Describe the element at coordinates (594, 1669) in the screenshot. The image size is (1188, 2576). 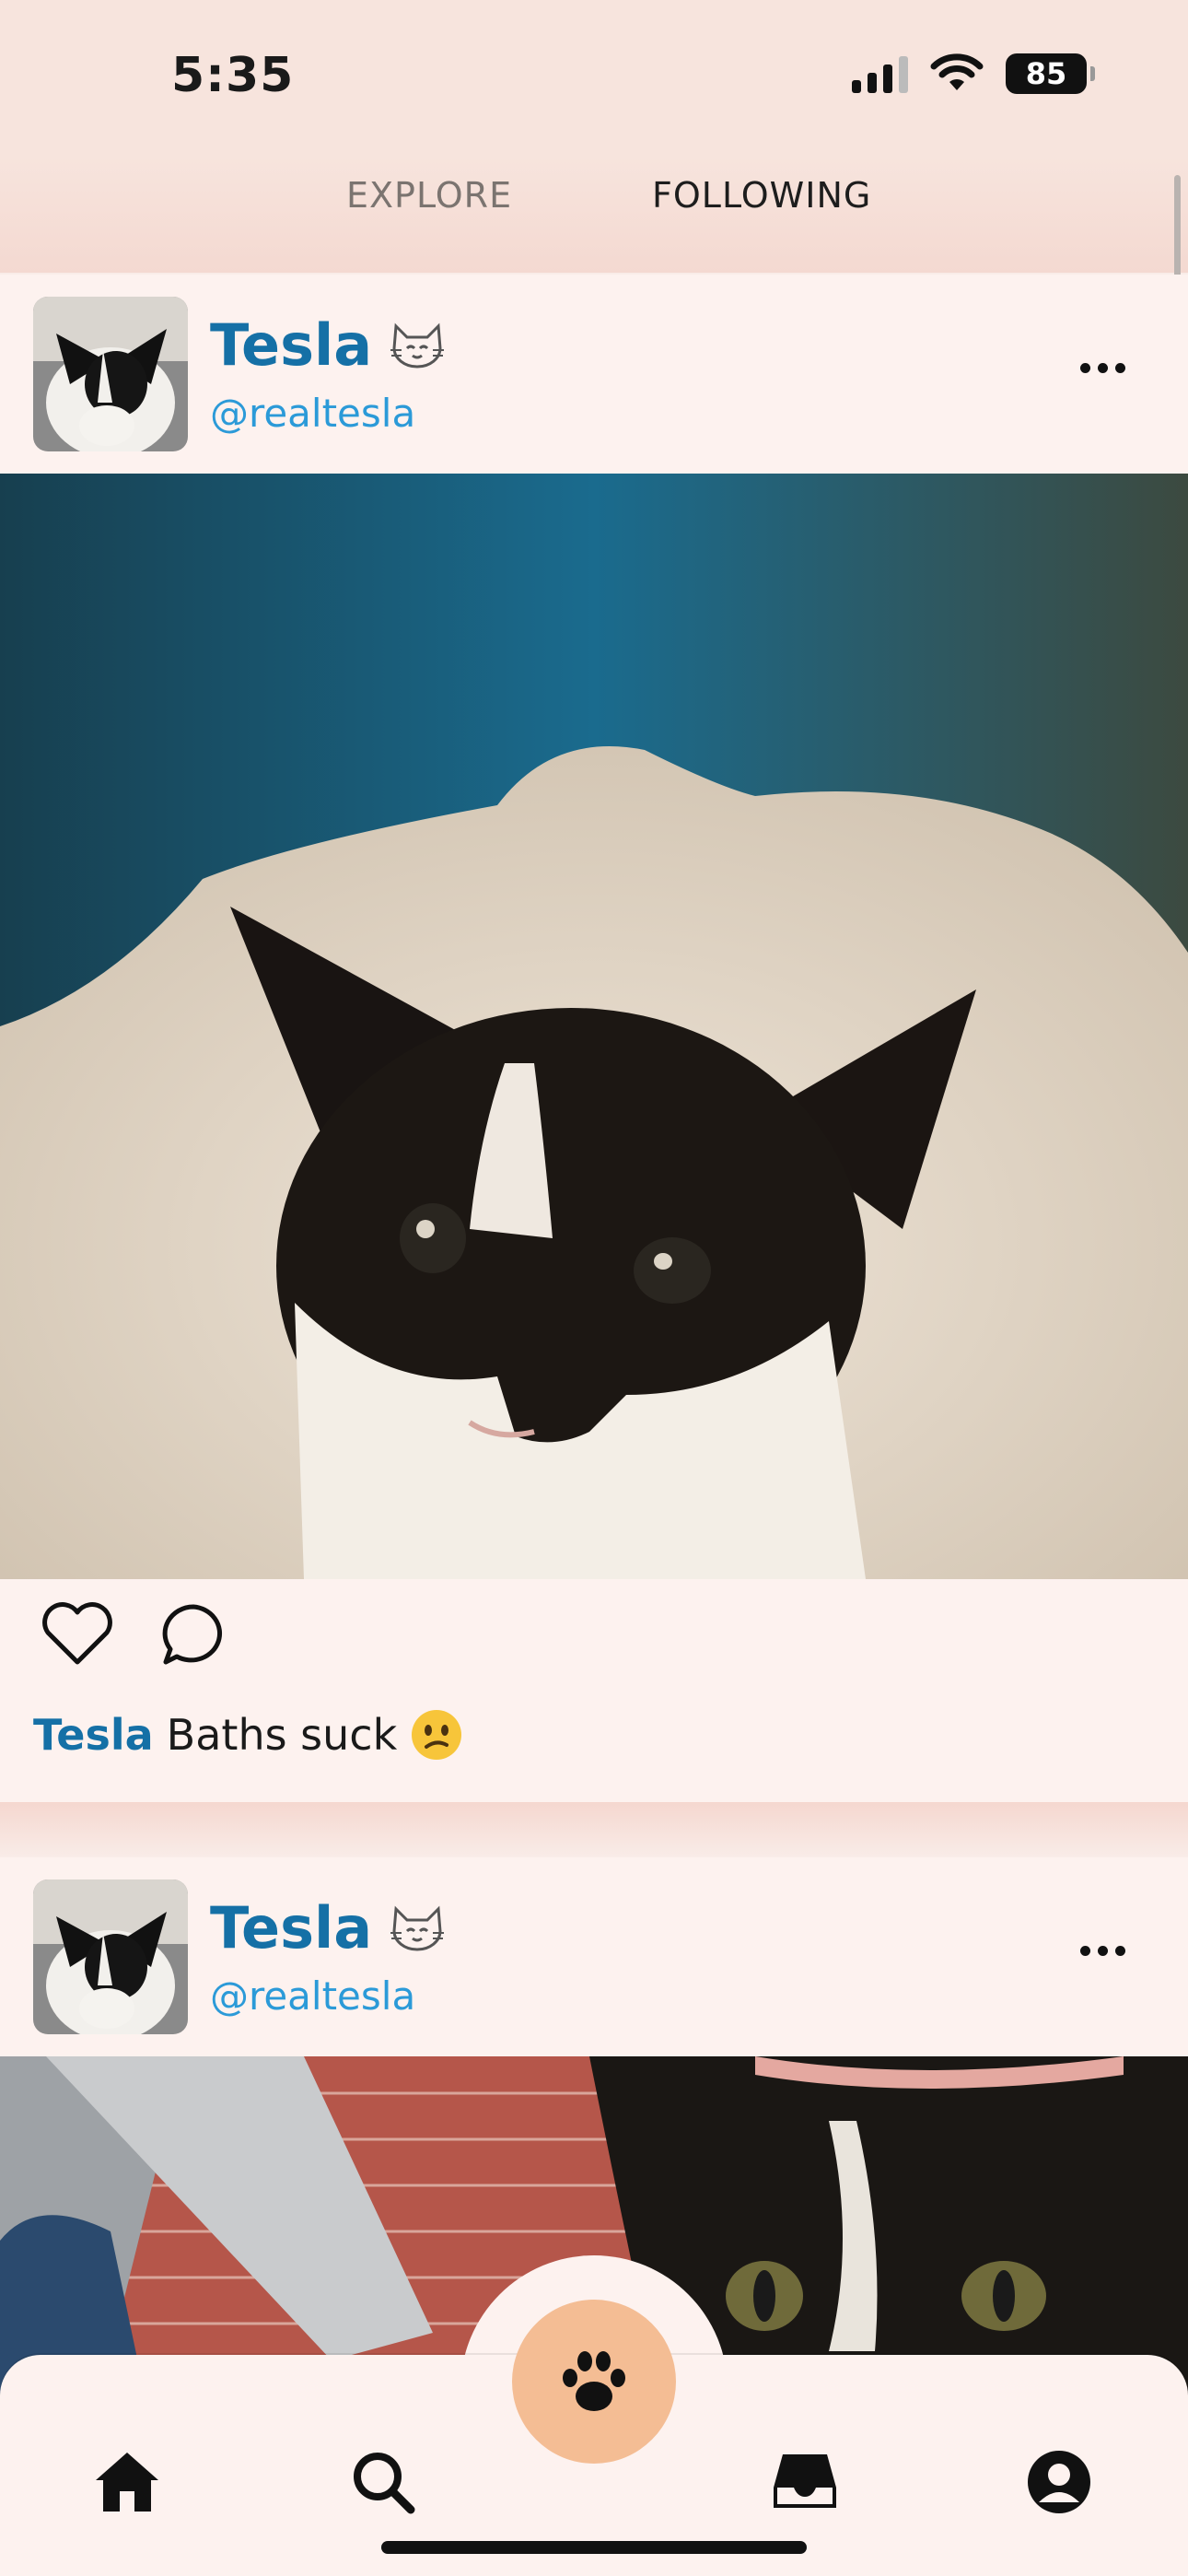
I see `post-actions: Tesla Baths suck` at that location.